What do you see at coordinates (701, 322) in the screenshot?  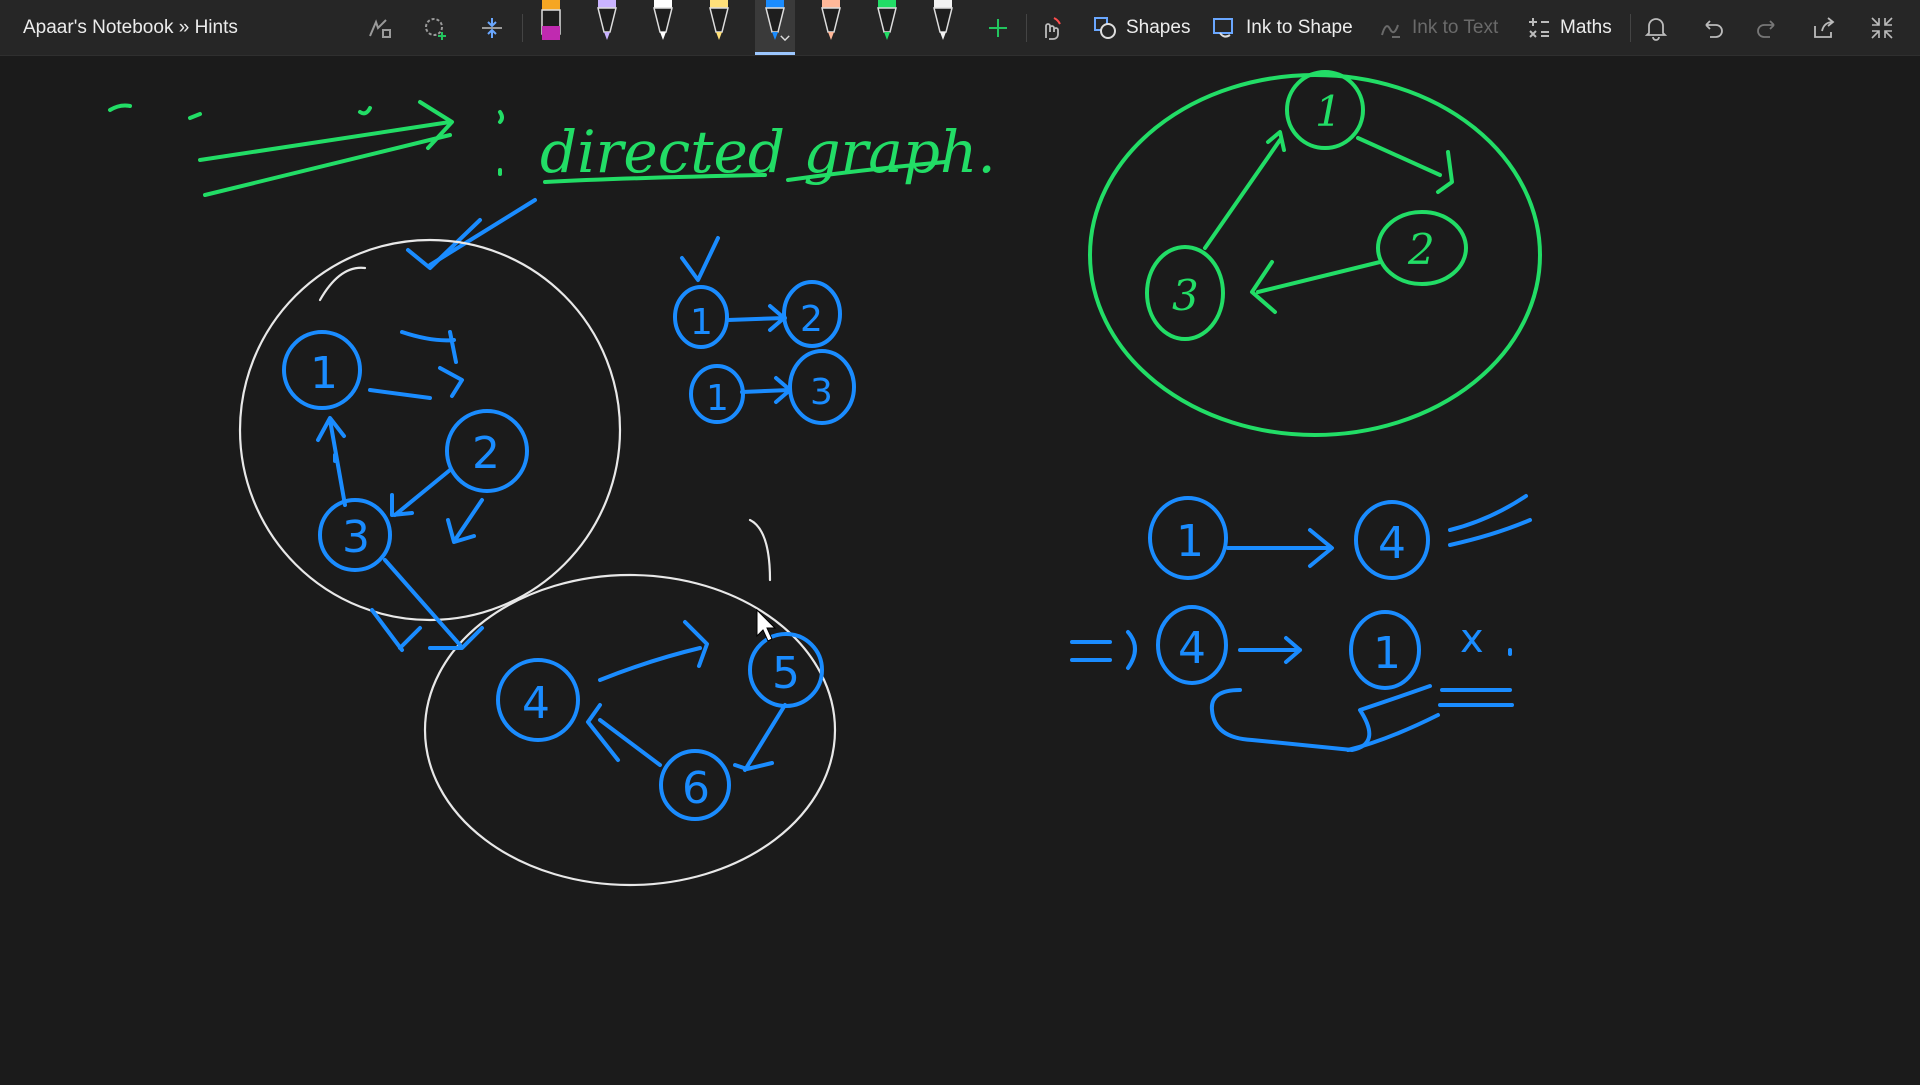 I see `small-node-1a: 1` at bounding box center [701, 322].